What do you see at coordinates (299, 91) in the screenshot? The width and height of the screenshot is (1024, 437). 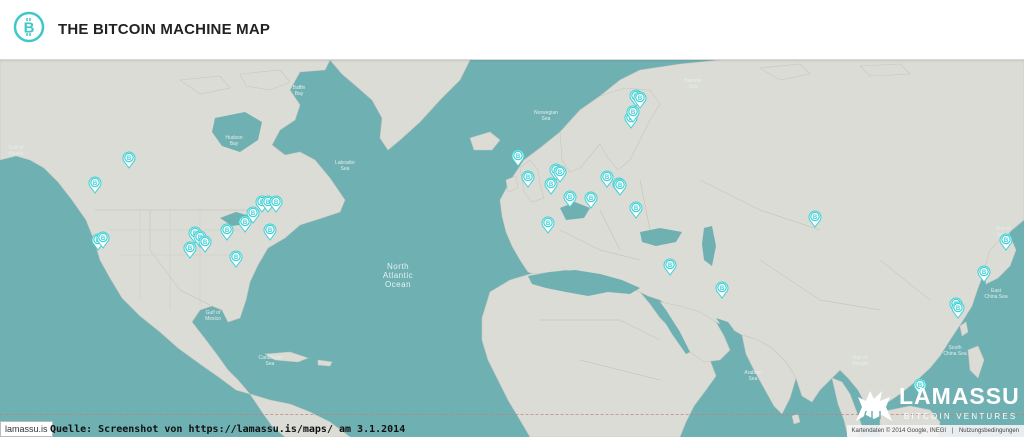 I see `baffin-bay-label: Baffin Bay` at bounding box center [299, 91].